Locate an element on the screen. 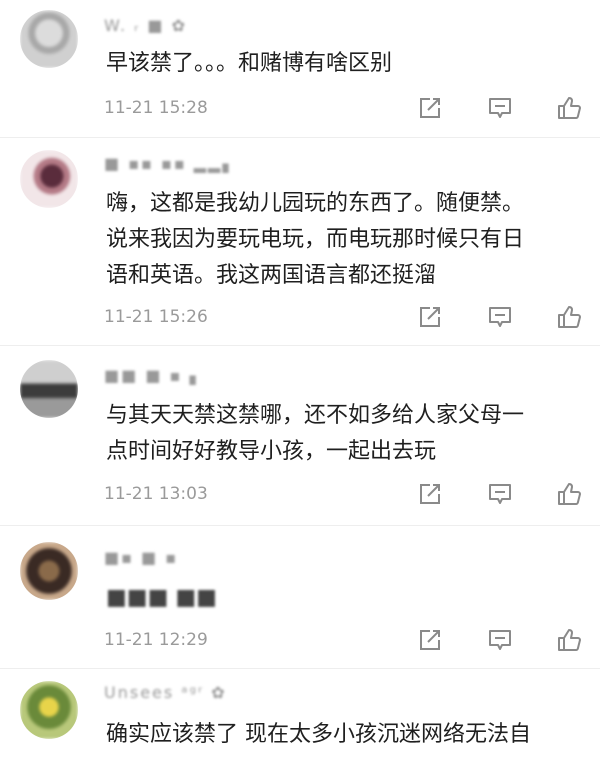  comment-timestamp: 11-21 15:28 is located at coordinates (156, 108).